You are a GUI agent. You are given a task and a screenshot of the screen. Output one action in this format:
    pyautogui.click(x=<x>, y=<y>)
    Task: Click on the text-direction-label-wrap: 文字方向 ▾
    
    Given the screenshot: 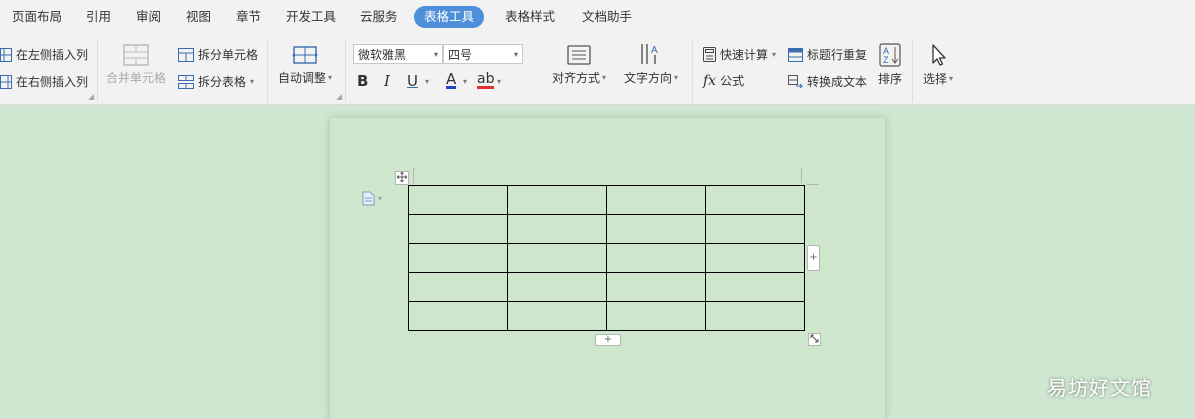 What is the action you would take?
    pyautogui.click(x=651, y=77)
    